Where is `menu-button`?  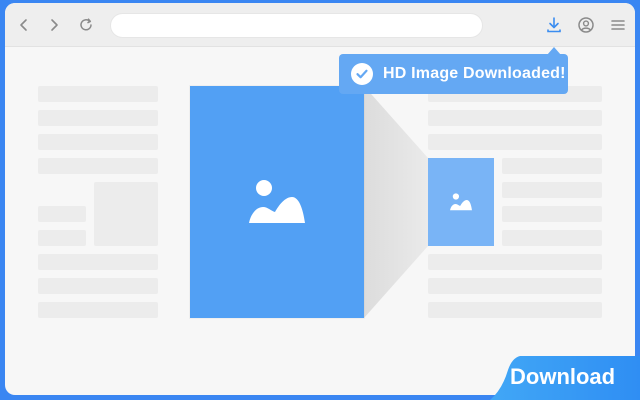
menu-button is located at coordinates (618, 25).